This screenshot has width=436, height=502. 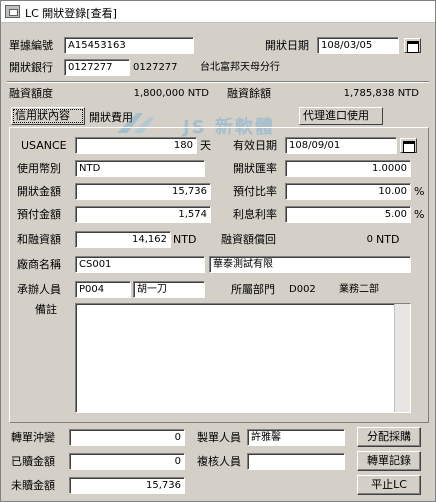 I want to click on interest-rate-percent: %, so click(x=419, y=214).